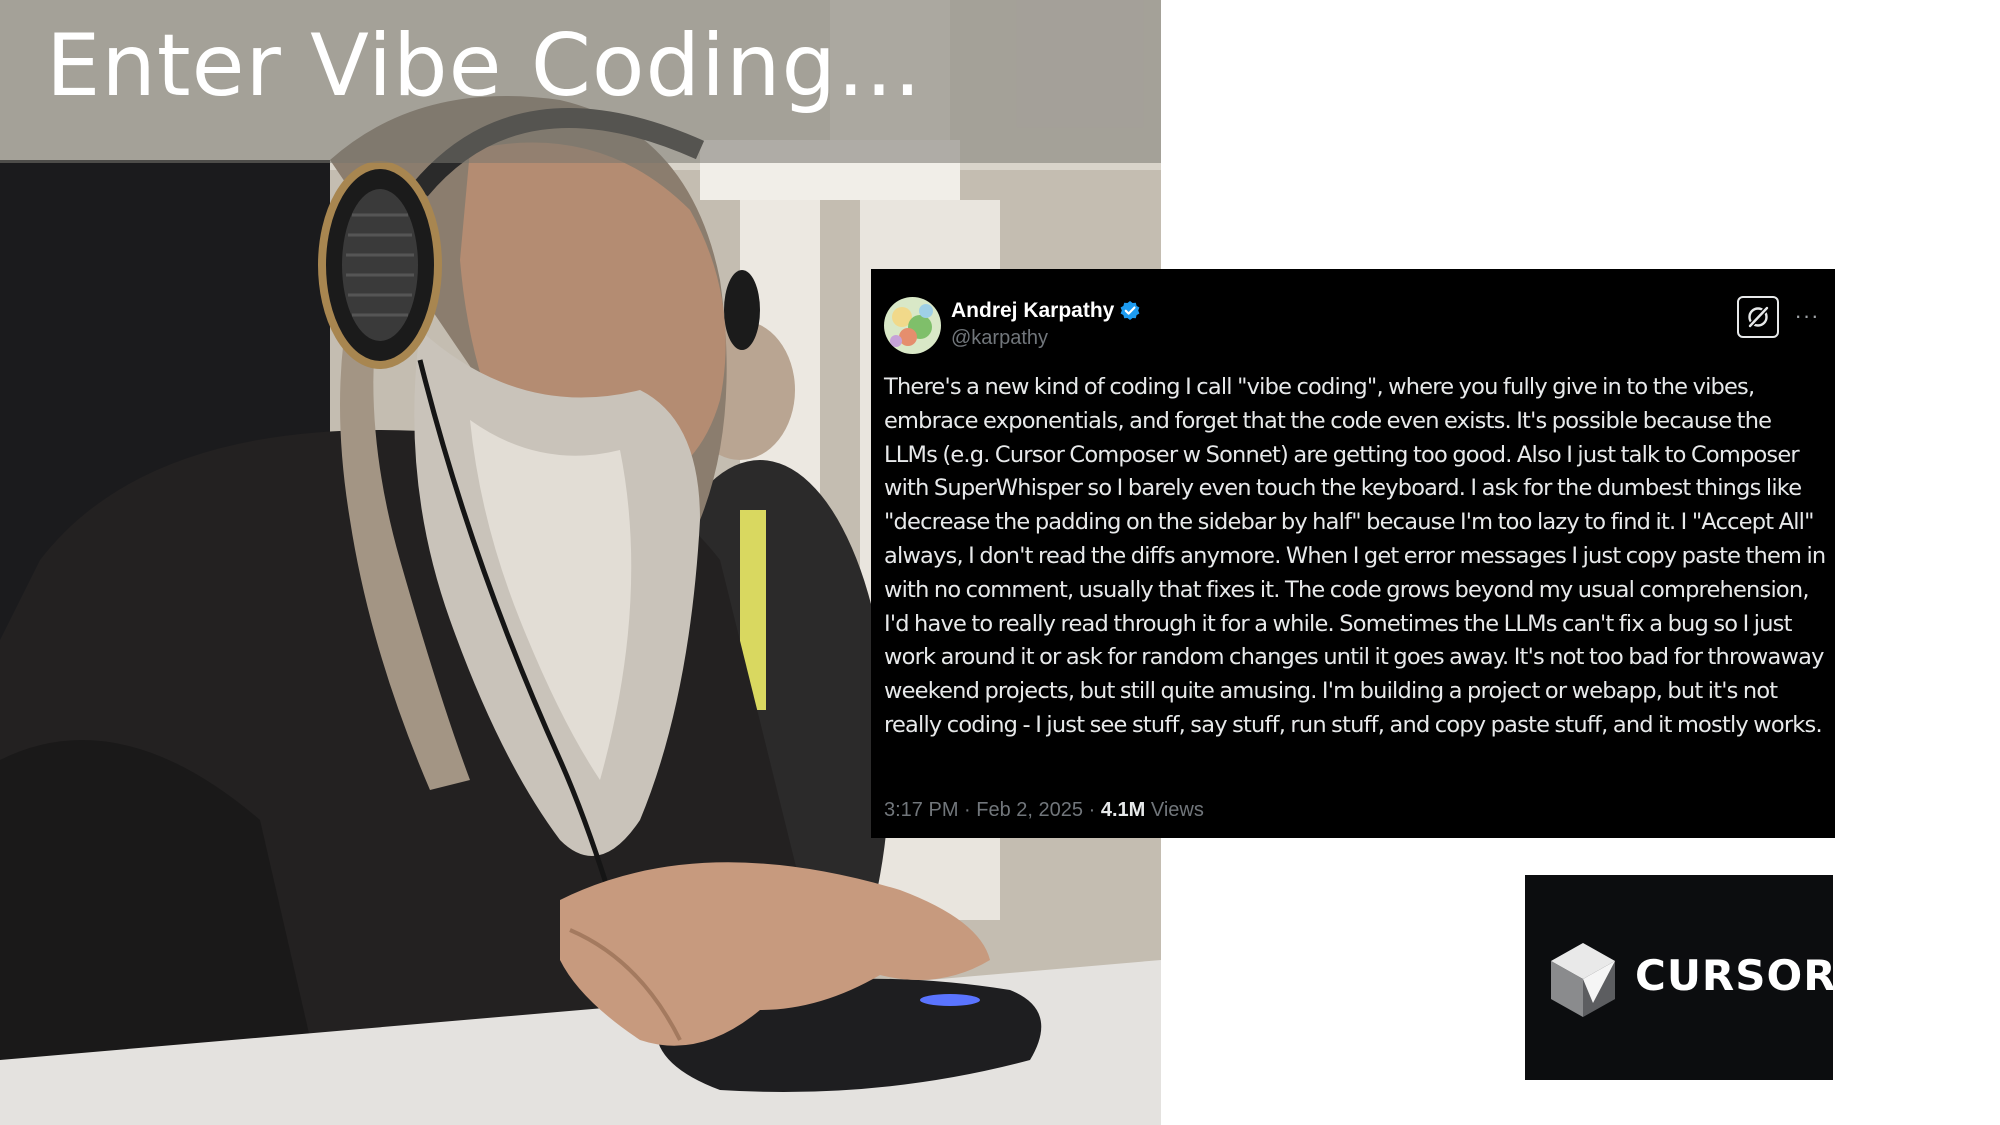 The image size is (2000, 1125). Describe the element at coordinates (999, 338) in the screenshot. I see `author-handle: @karpathy` at that location.